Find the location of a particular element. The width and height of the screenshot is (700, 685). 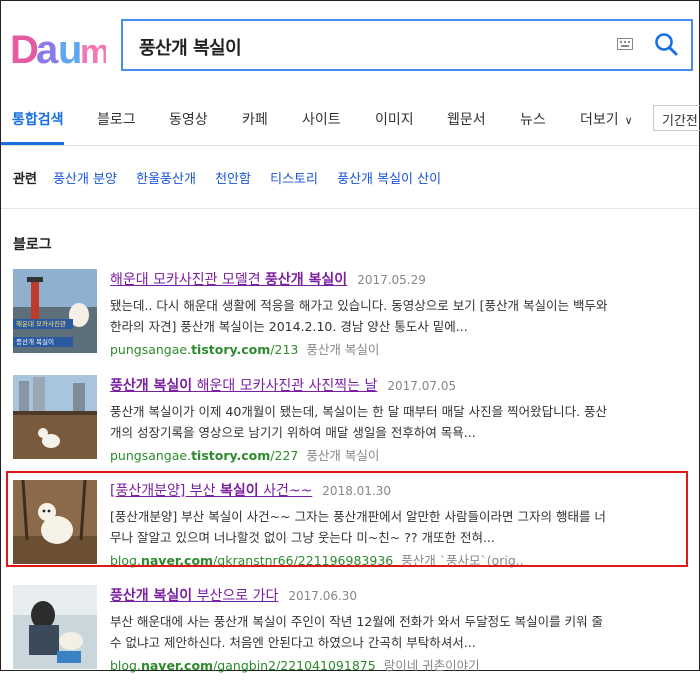

svg-text: a is located at coordinates (47, 50).